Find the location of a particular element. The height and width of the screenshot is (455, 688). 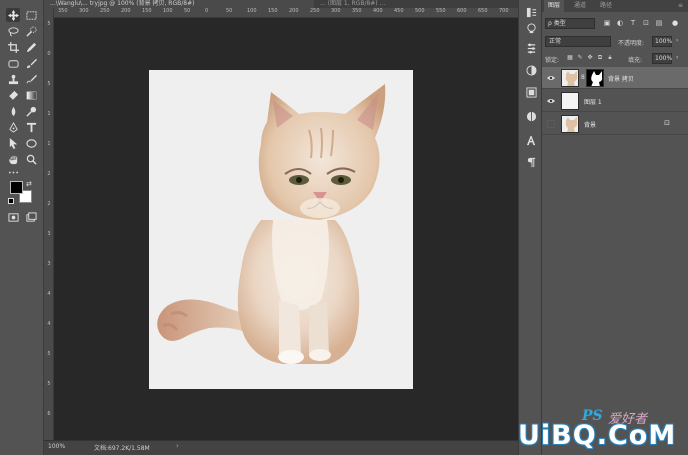

gradient-tool-icon is located at coordinates (31, 95).